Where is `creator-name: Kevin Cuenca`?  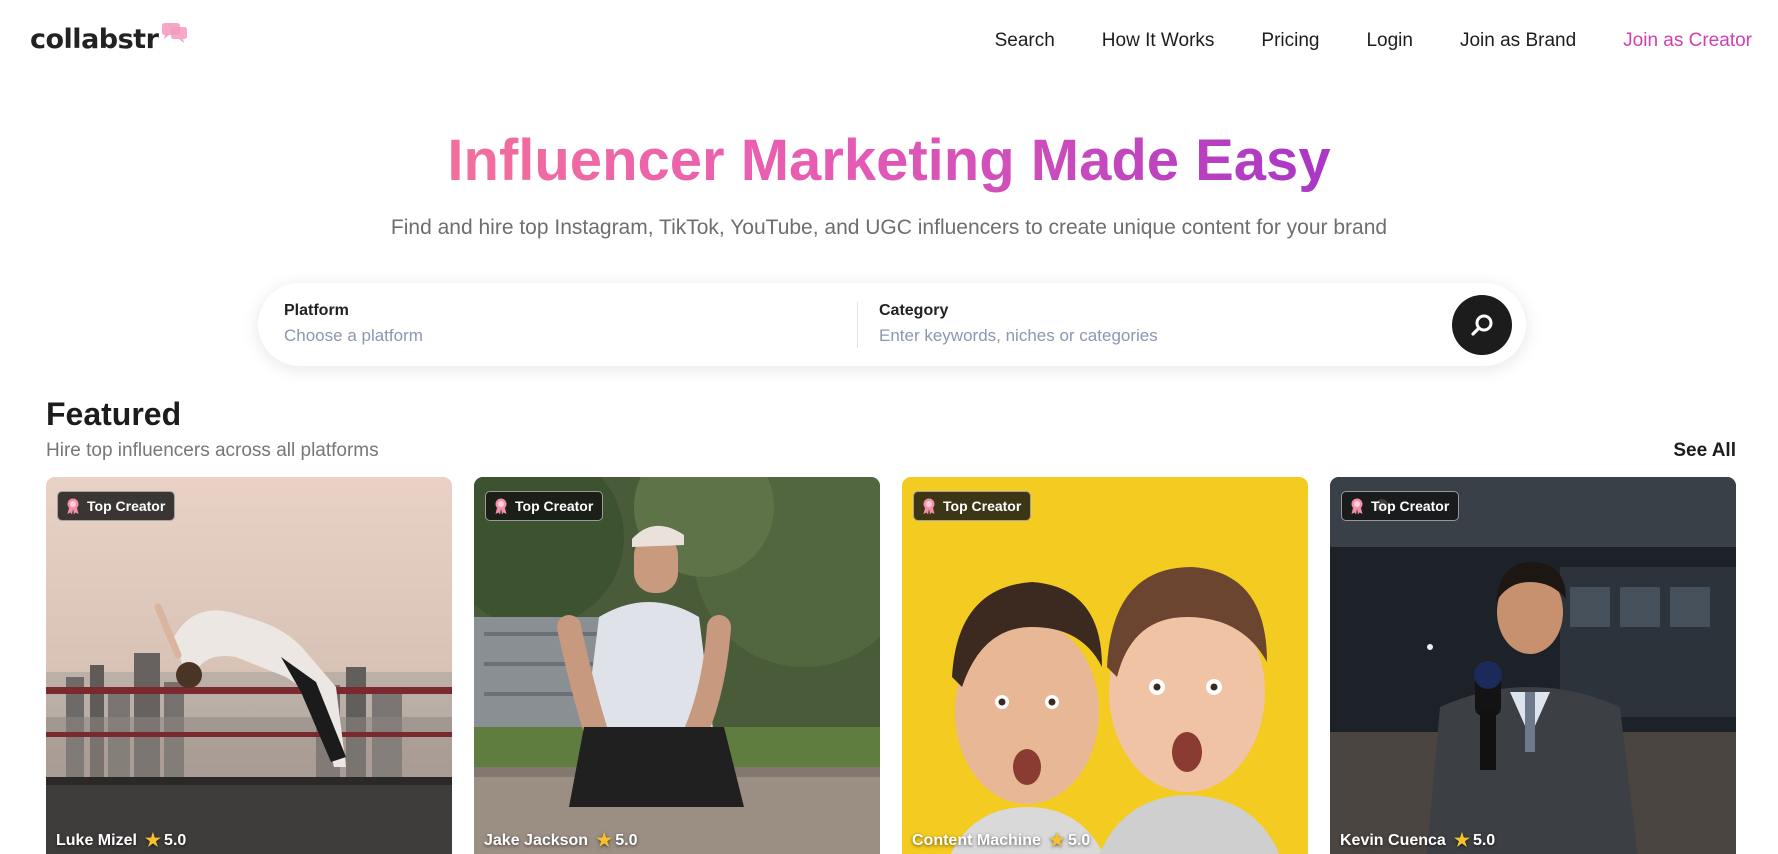
creator-name: Kevin Cuenca is located at coordinates (1393, 840).